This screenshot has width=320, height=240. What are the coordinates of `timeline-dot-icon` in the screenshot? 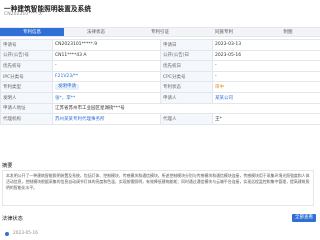 It's located at (7, 234).